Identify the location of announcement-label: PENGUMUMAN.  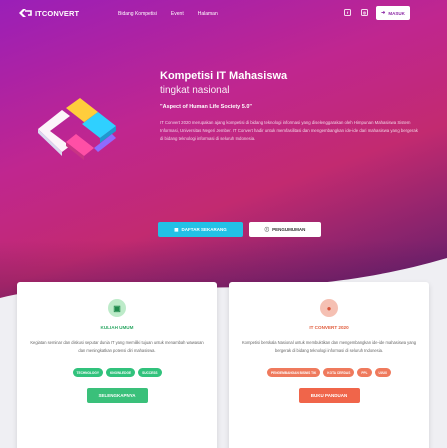
(289, 229).